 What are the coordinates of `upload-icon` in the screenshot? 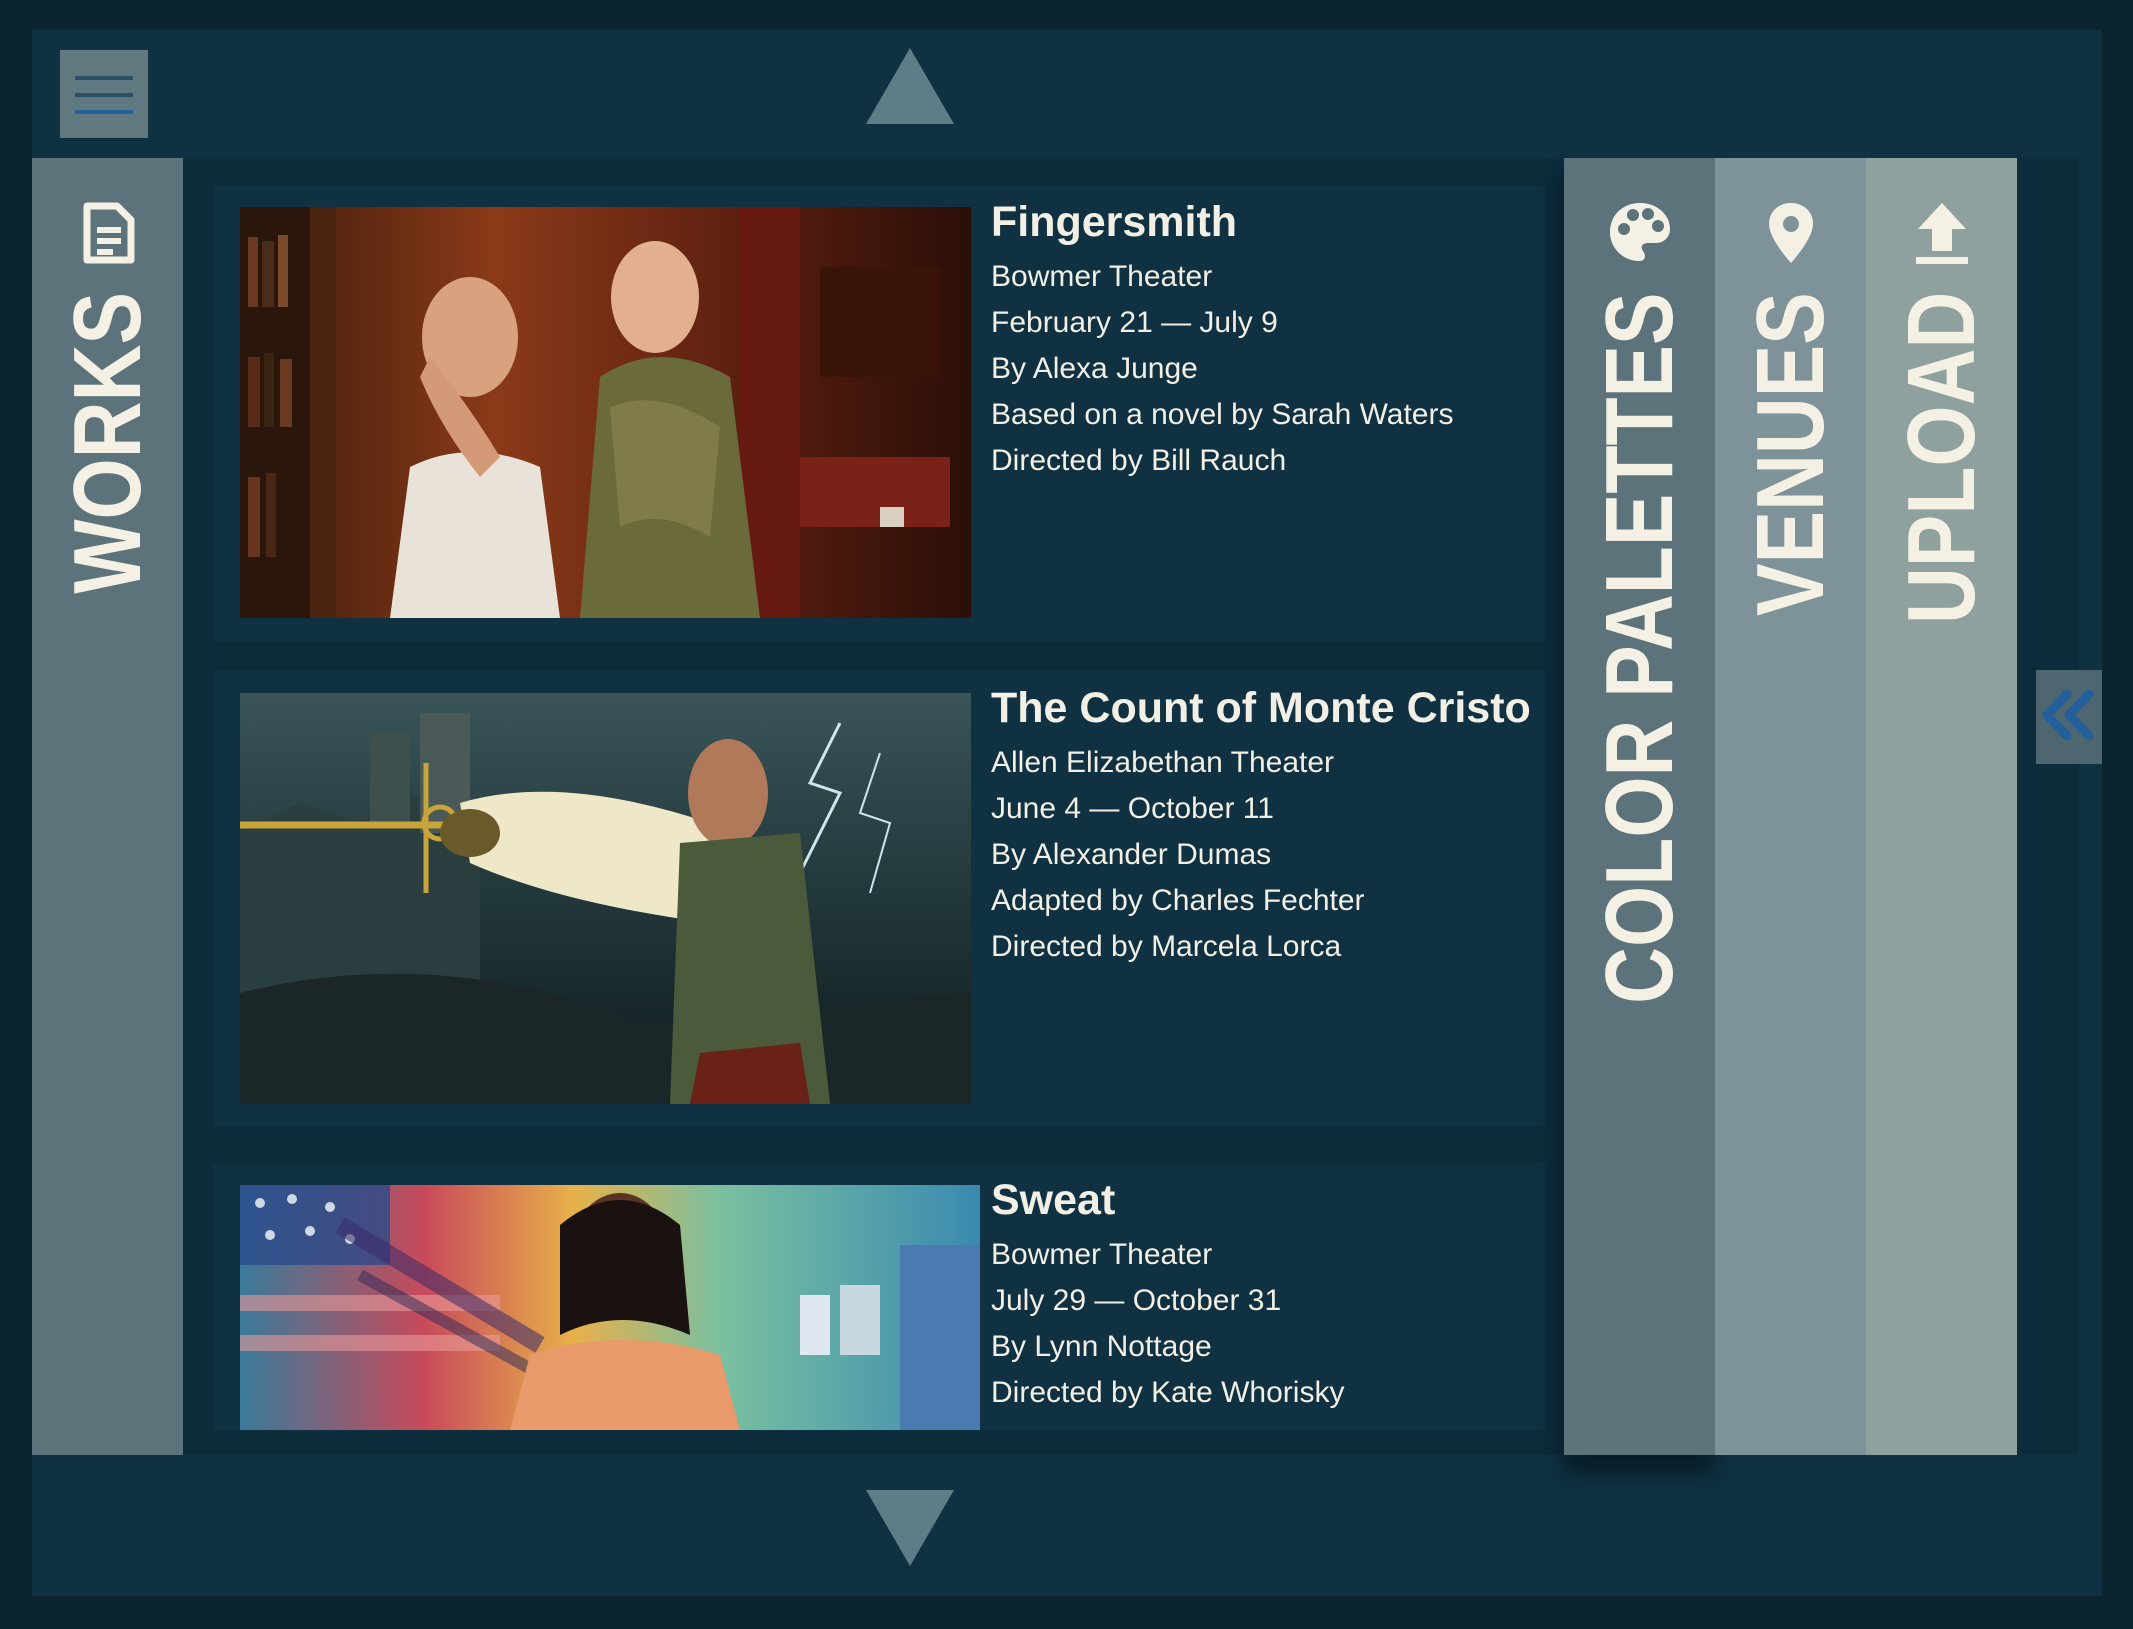 It's located at (1942, 233).